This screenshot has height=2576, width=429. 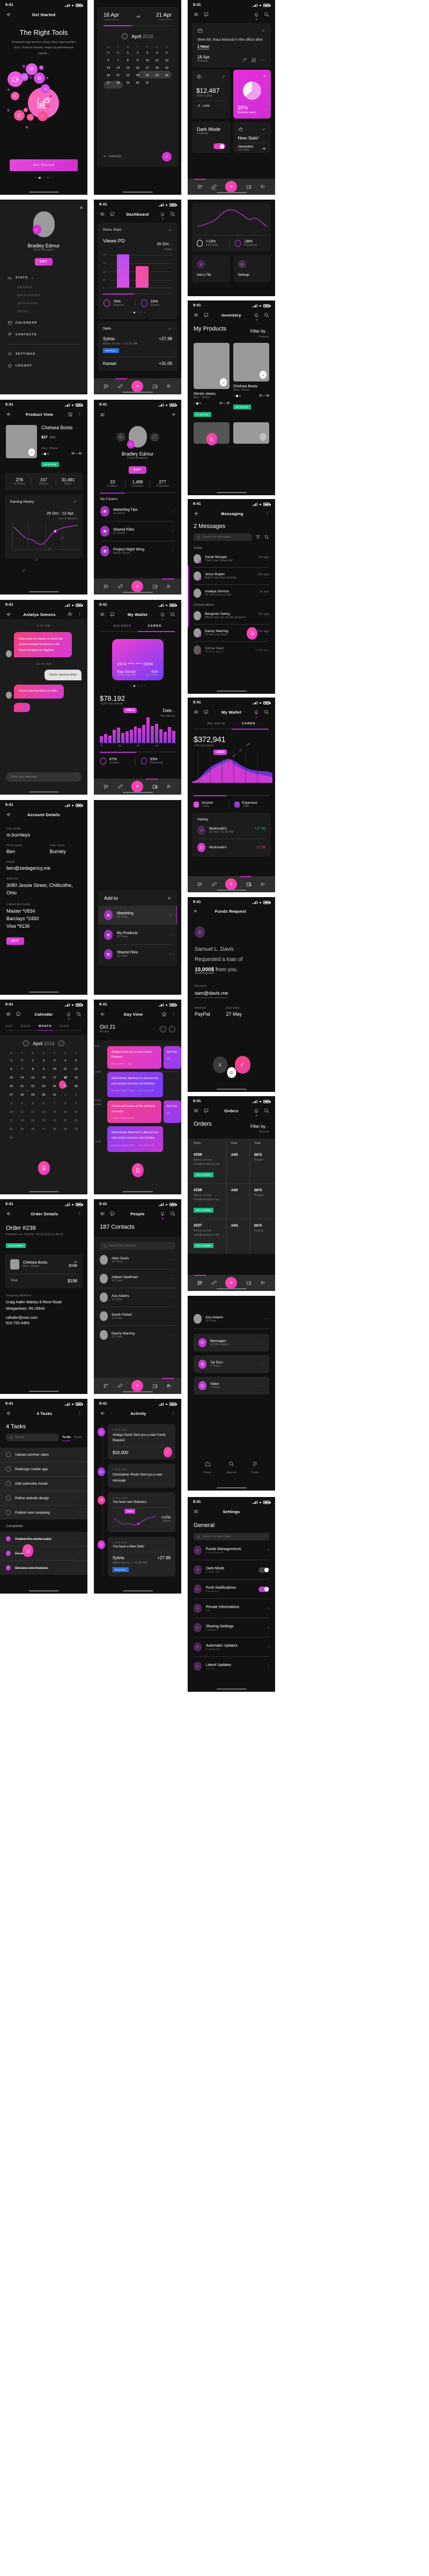 What do you see at coordinates (252, 94) in the screenshot?
I see `desktop-users-tile: 35% Desktop users ···` at bounding box center [252, 94].